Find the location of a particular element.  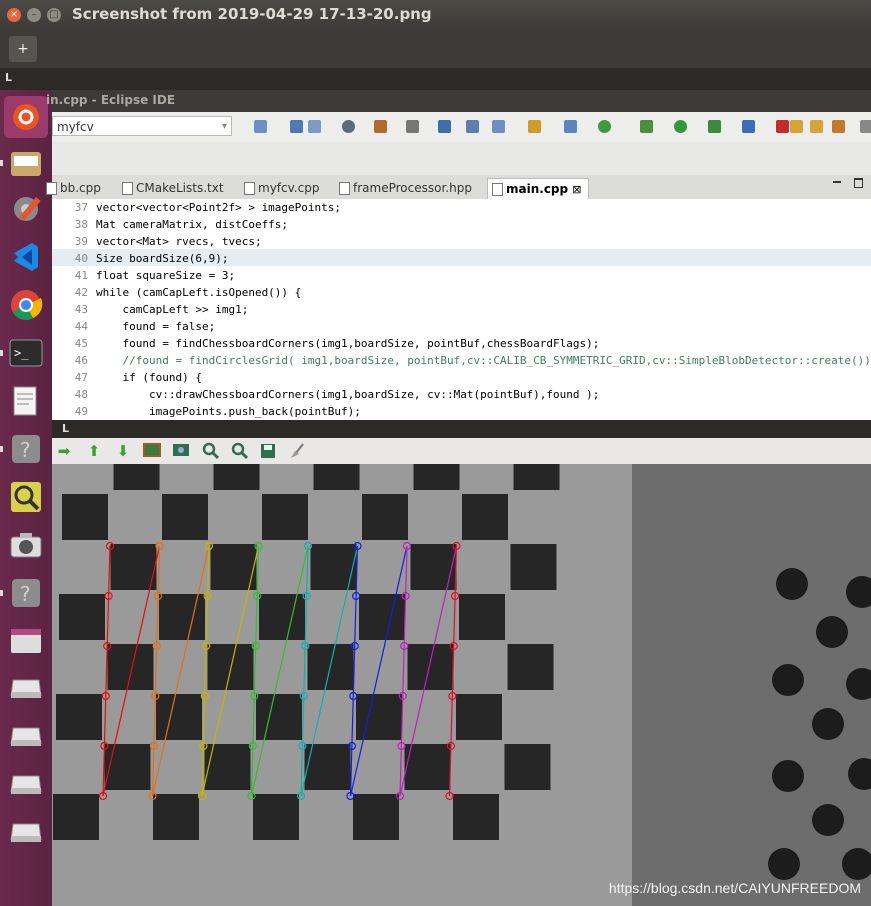

maximize-icon is located at coordinates (858, 183).